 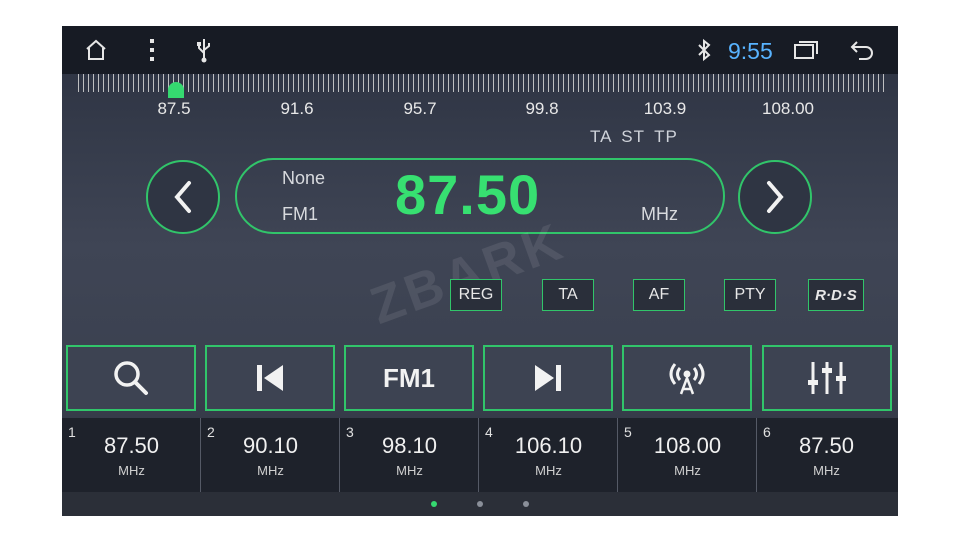 What do you see at coordinates (420, 108) in the screenshot?
I see `scale-label: 95.7` at bounding box center [420, 108].